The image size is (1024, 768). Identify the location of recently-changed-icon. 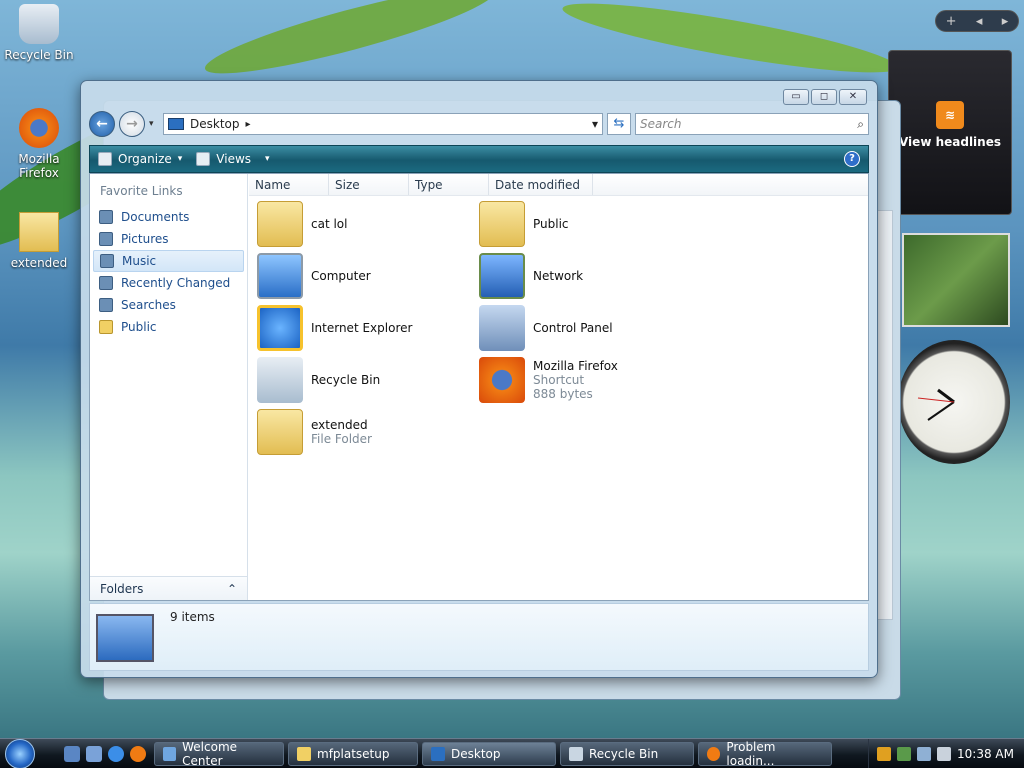
(106, 283).